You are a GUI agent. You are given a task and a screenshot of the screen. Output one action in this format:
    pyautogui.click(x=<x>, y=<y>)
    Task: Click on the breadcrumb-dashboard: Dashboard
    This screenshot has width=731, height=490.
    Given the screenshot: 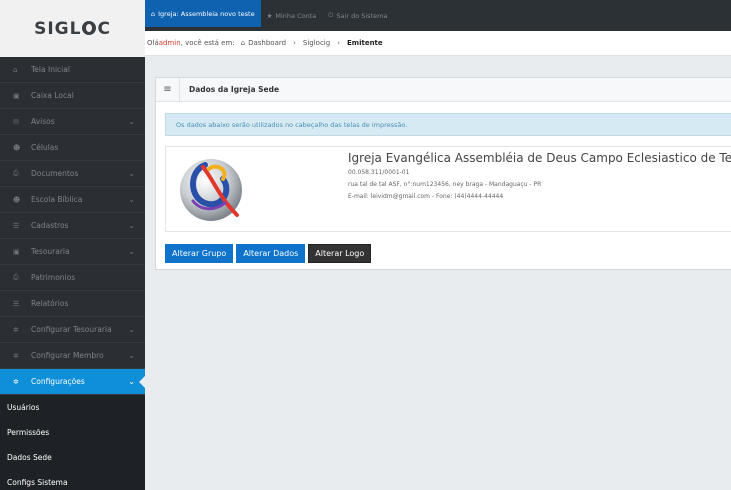 What is the action you would take?
    pyautogui.click(x=267, y=43)
    